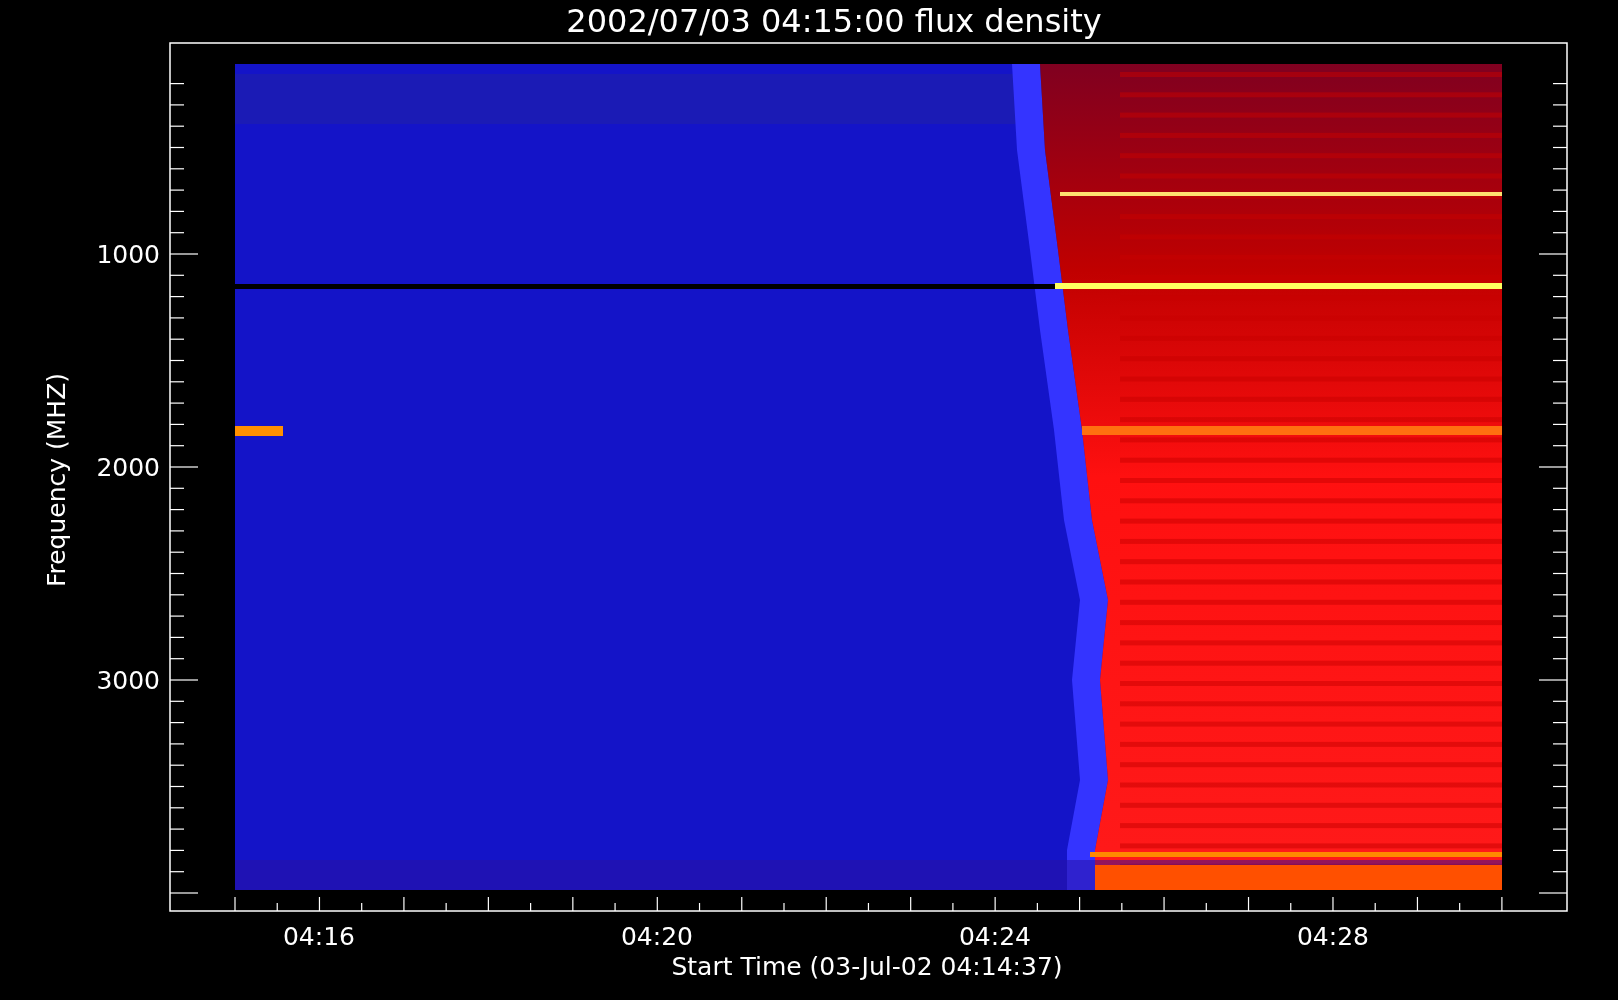  Describe the element at coordinates (128, 254) in the screenshot. I see `y-tick-label: 1000` at that location.